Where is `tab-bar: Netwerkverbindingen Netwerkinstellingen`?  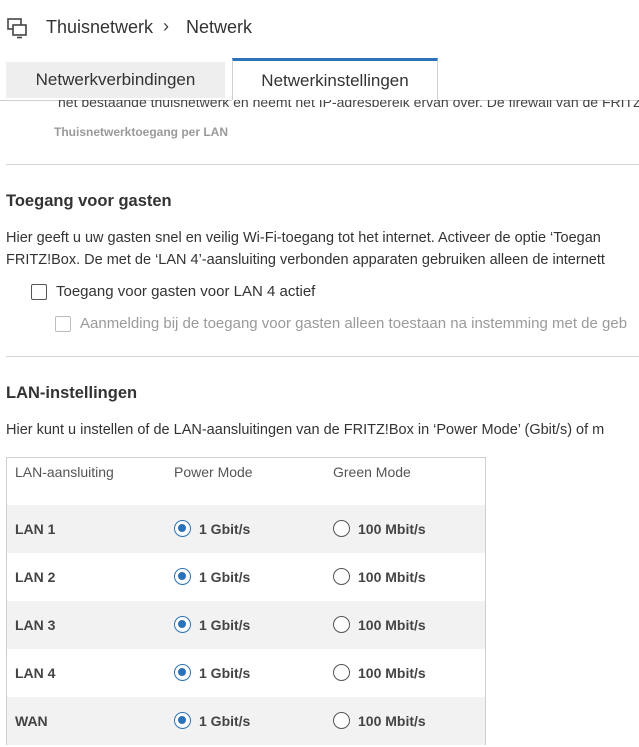 tab-bar: Netwerkverbindingen Netwerkinstellingen is located at coordinates (319, 79).